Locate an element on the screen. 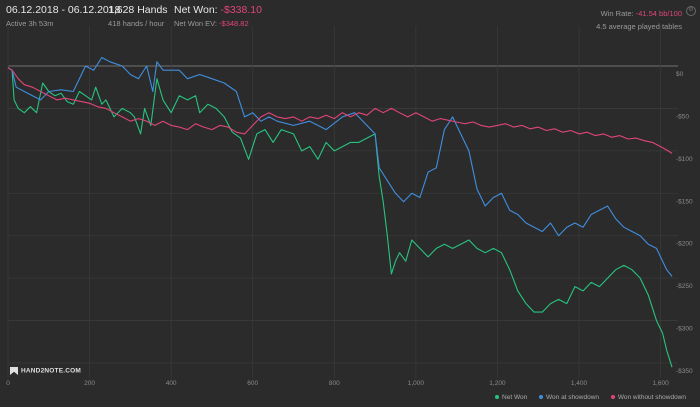 The image size is (700, 407). x-tick-label: 1,200 is located at coordinates (497, 383).